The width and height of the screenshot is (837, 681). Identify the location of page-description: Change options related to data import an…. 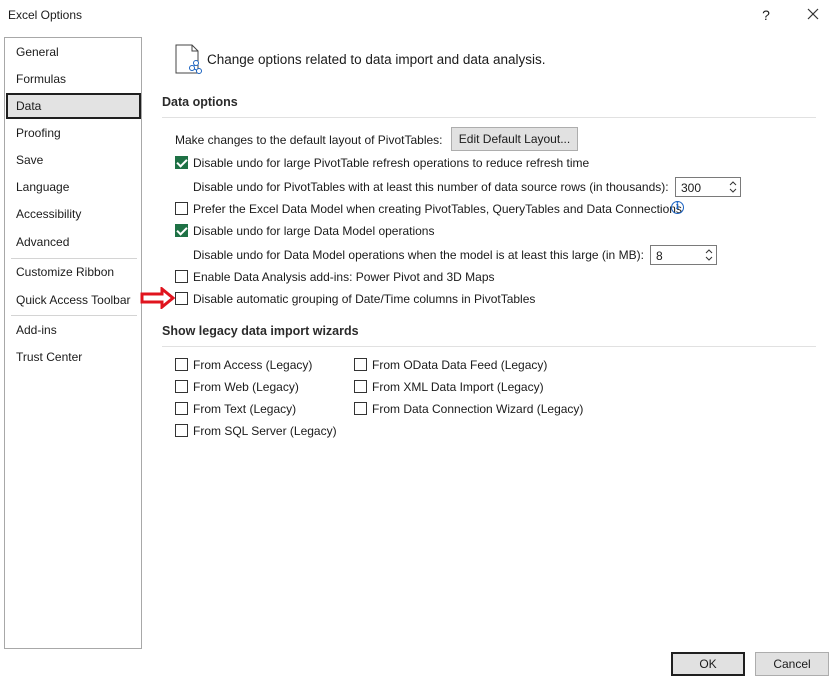
(376, 59).